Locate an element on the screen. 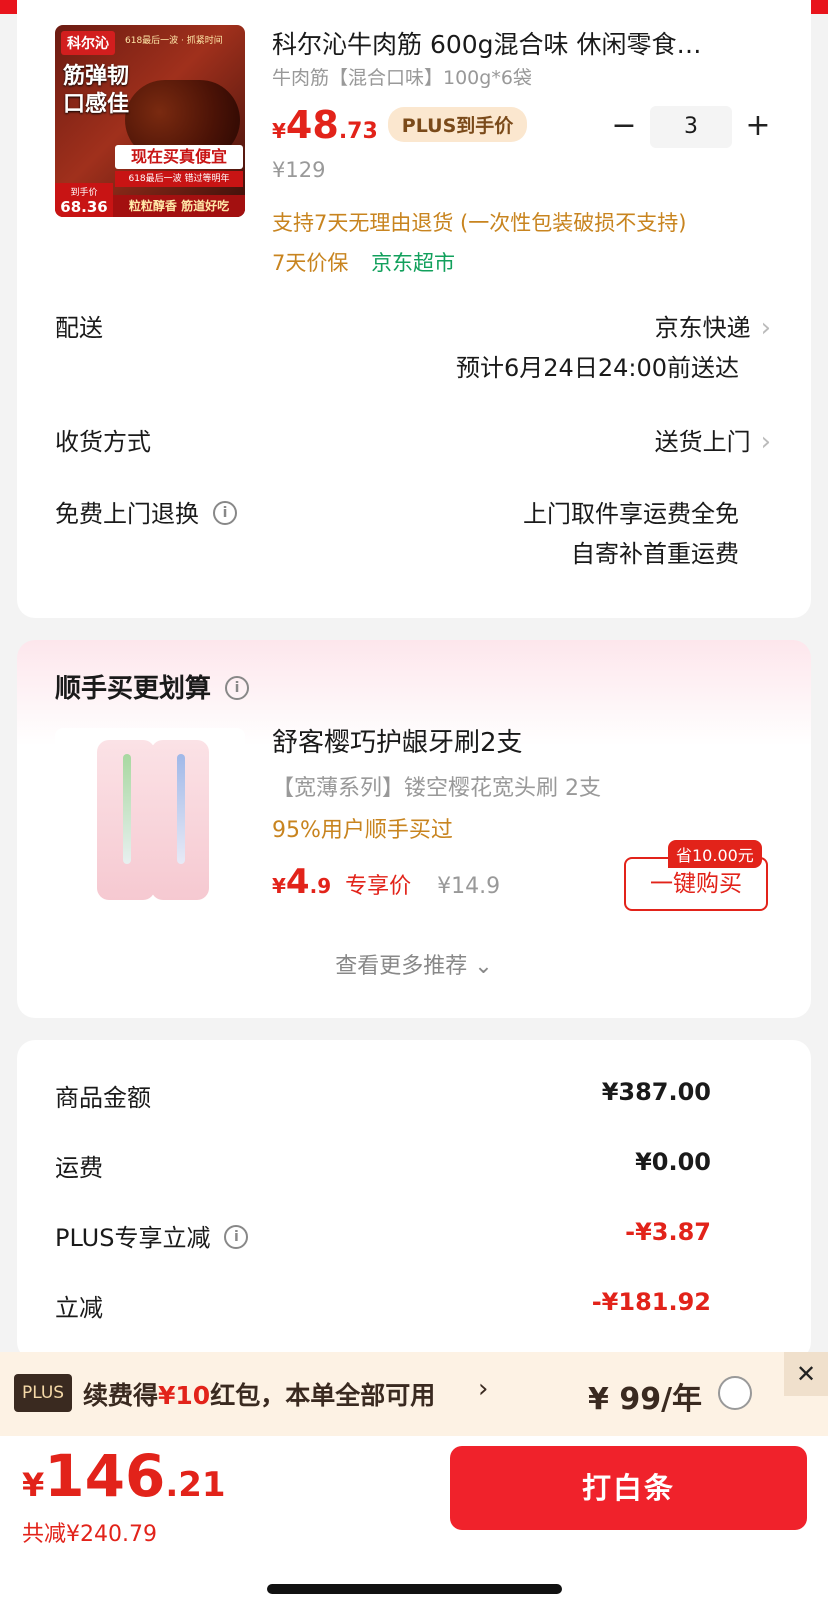 The image size is (828, 1615). product-image-small-tag: 618最后一波 错过等明年 is located at coordinates (179, 179).